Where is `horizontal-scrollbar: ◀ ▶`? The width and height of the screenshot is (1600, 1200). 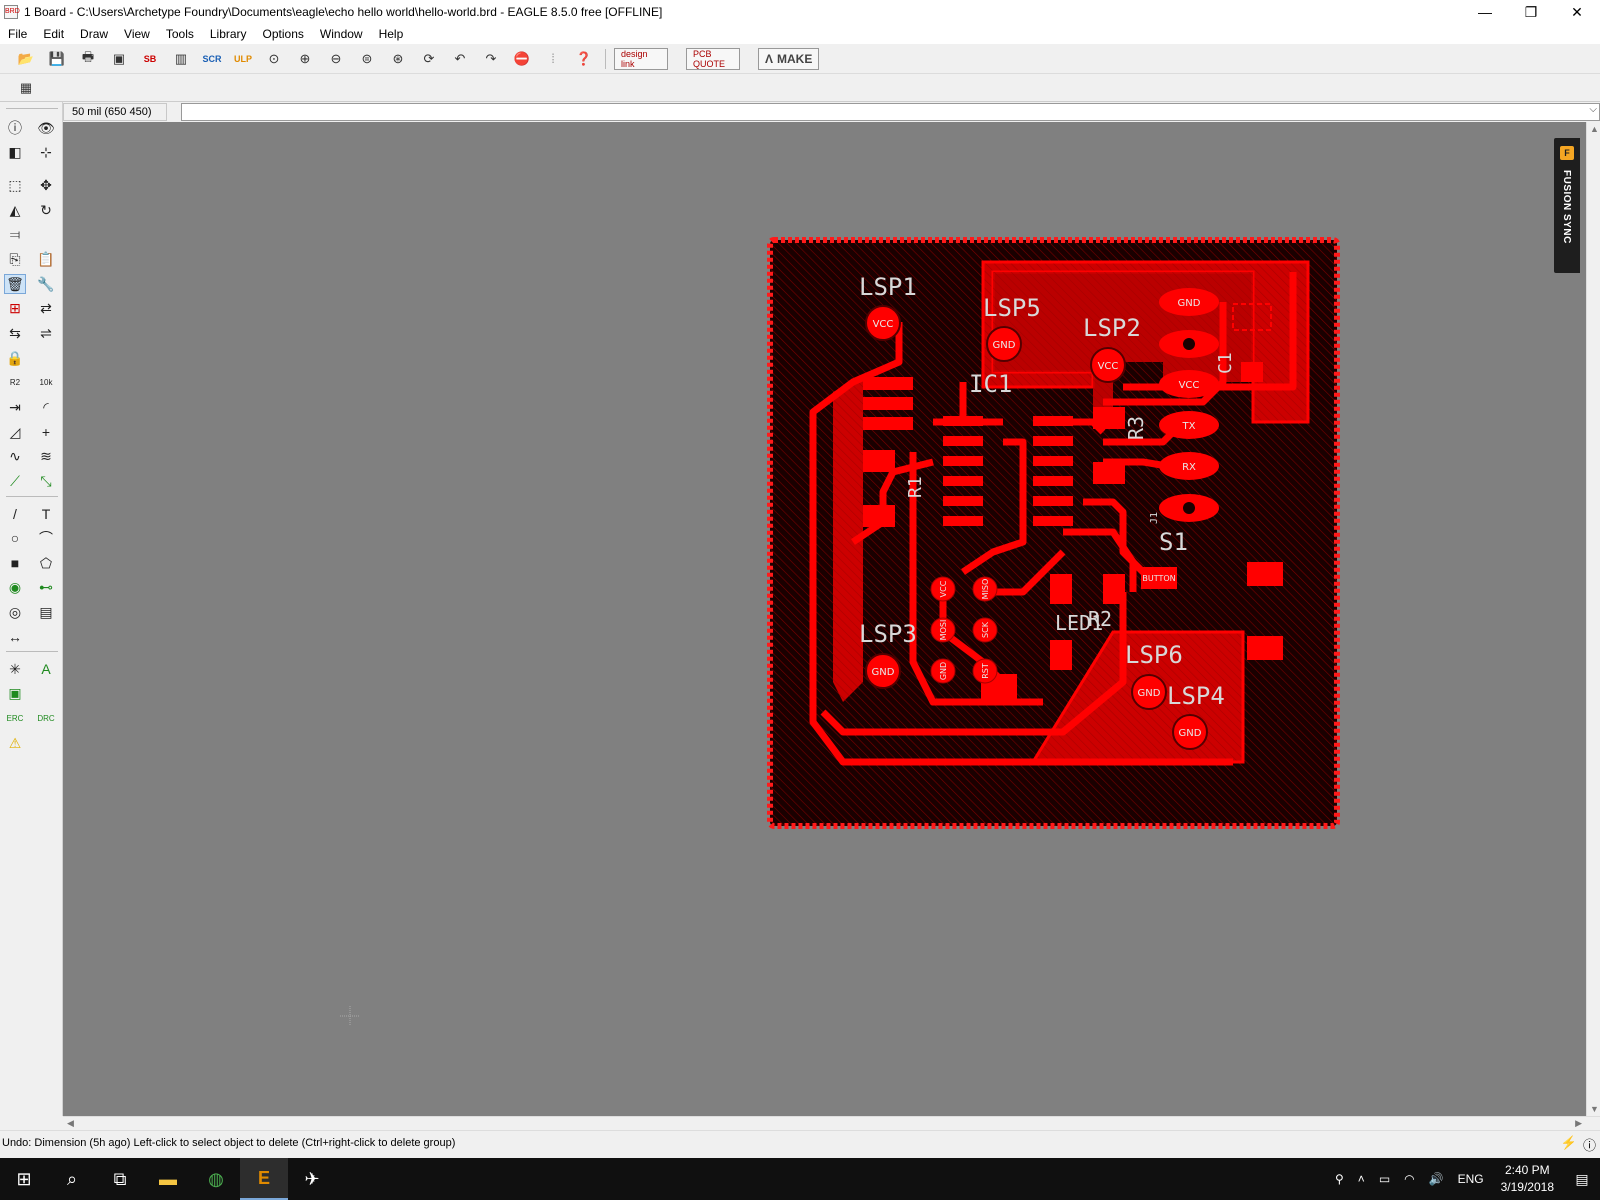
horizontal-scrollbar: ◀ ▶ is located at coordinates (831, 1123).